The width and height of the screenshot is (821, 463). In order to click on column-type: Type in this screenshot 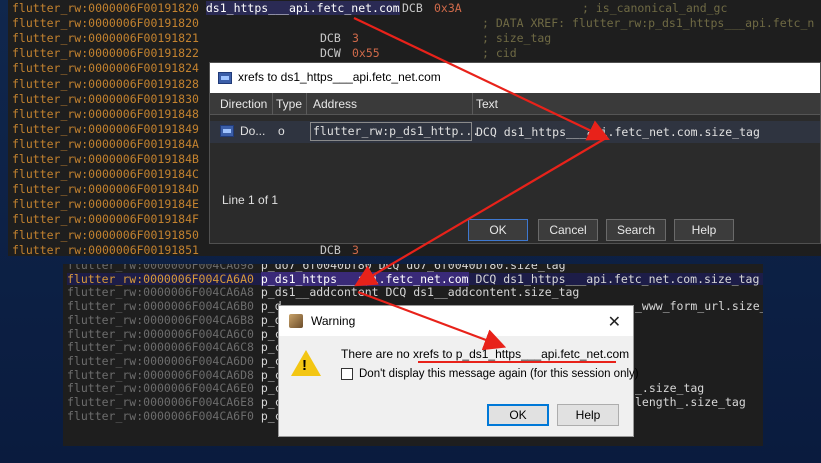, I will do `click(289, 104)`.